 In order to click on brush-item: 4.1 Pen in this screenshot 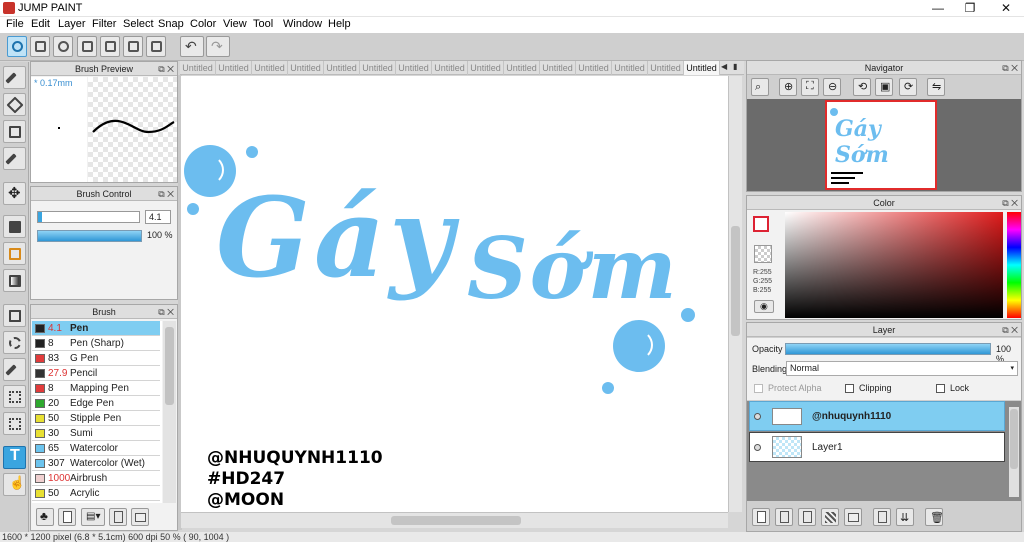, I will do `click(96, 328)`.